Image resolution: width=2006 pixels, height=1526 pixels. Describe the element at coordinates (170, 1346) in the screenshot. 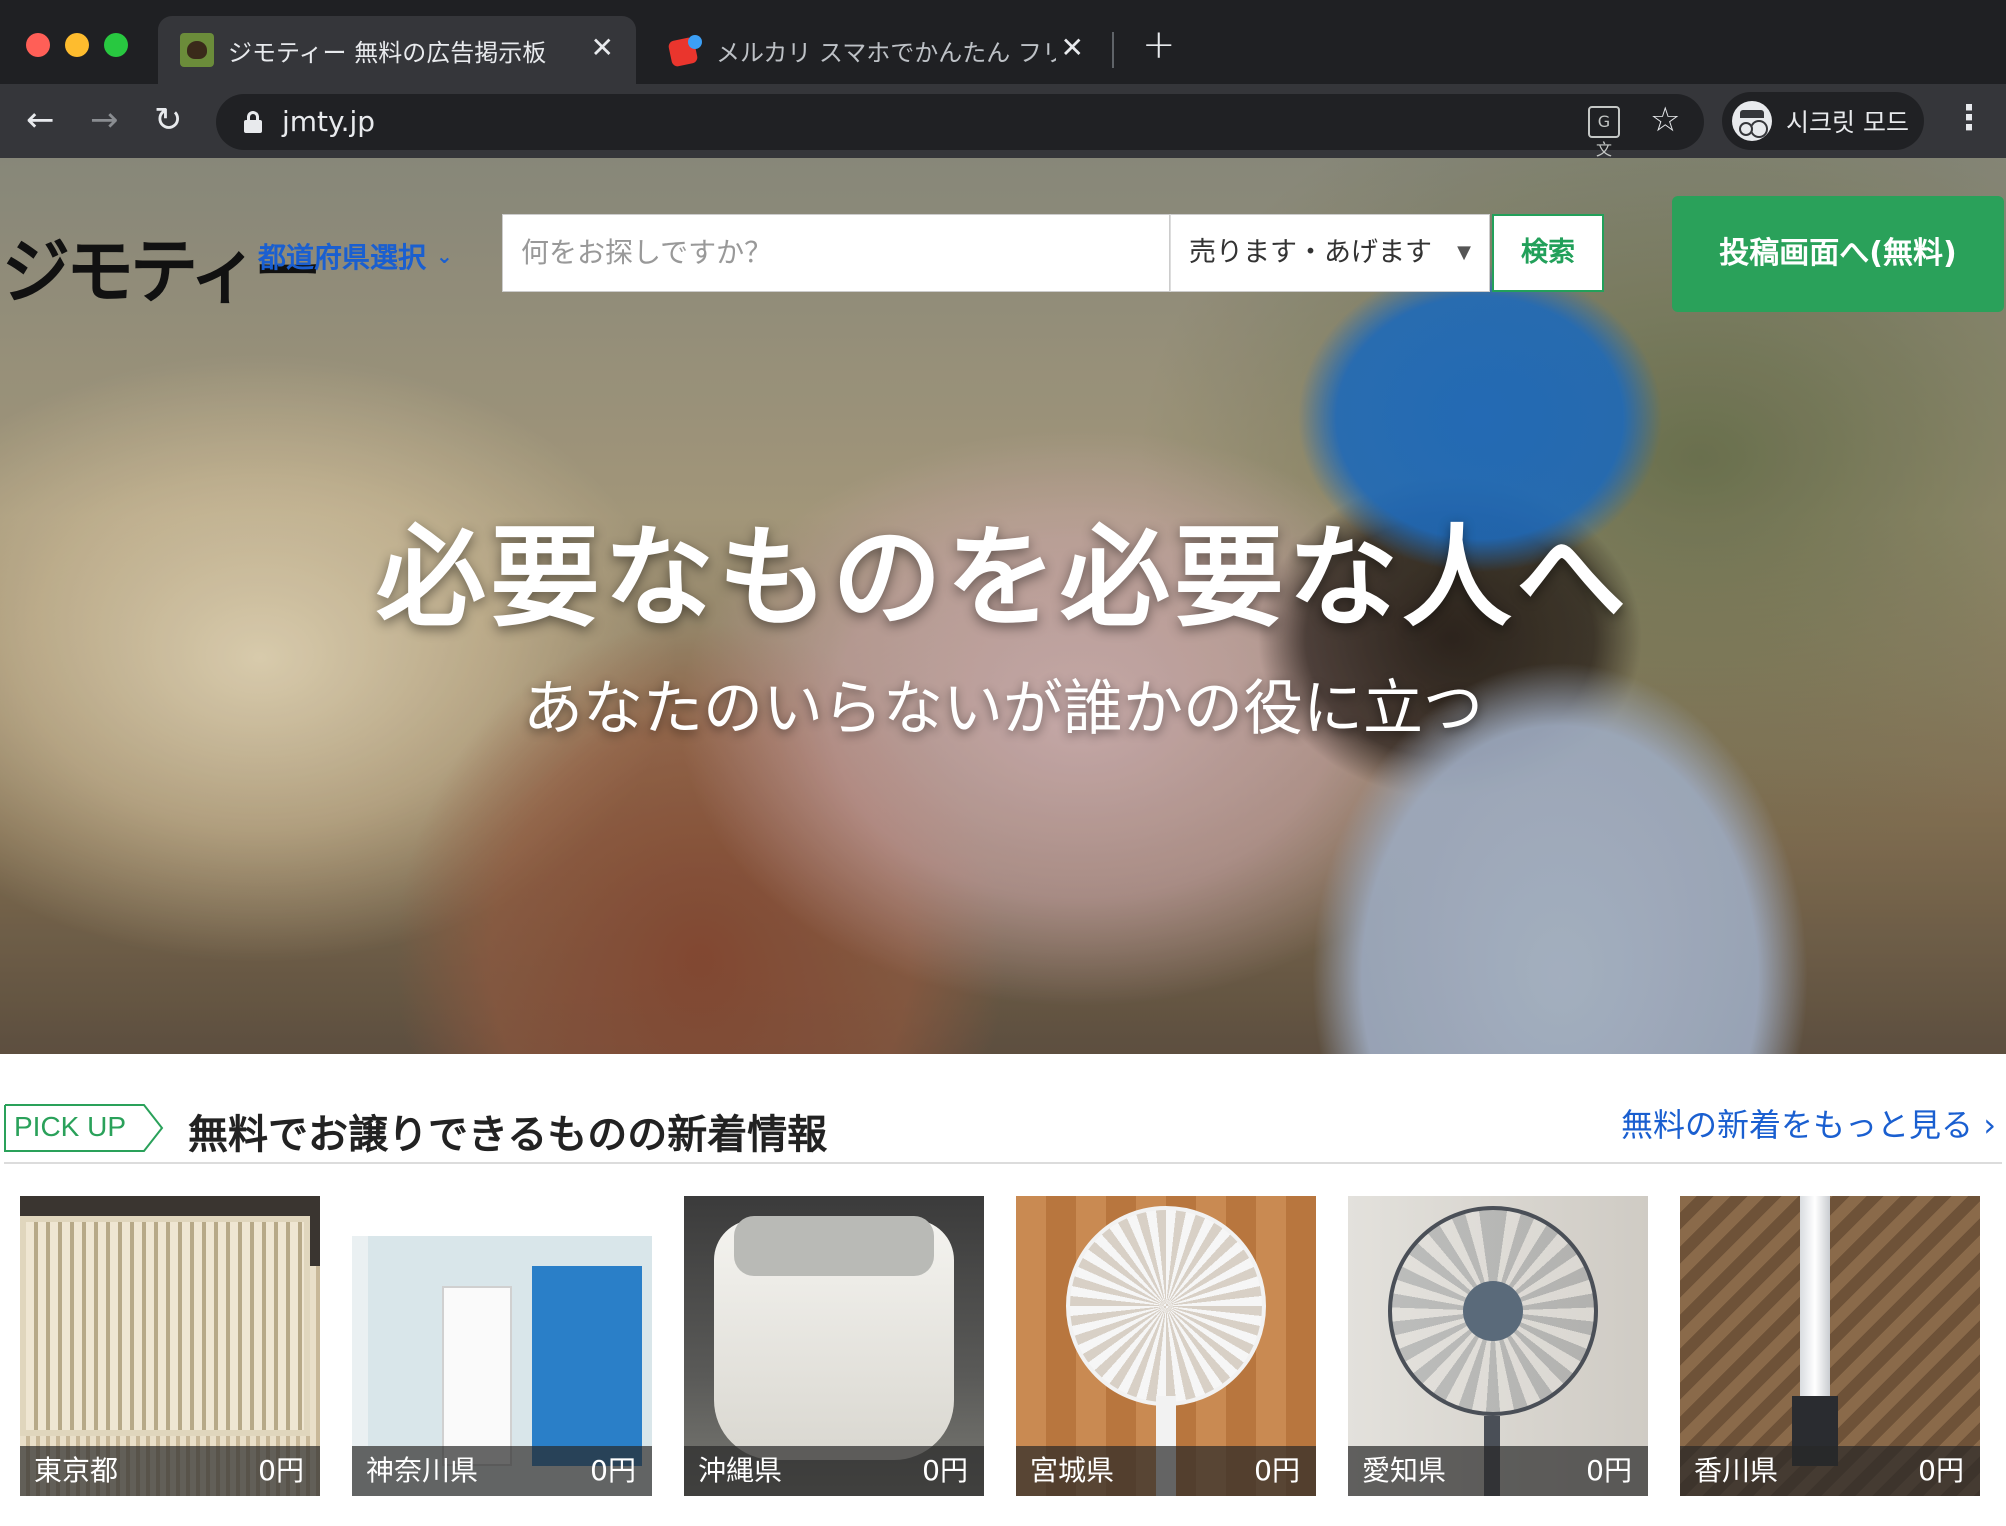

I see `item-card: 東京都 0円` at that location.